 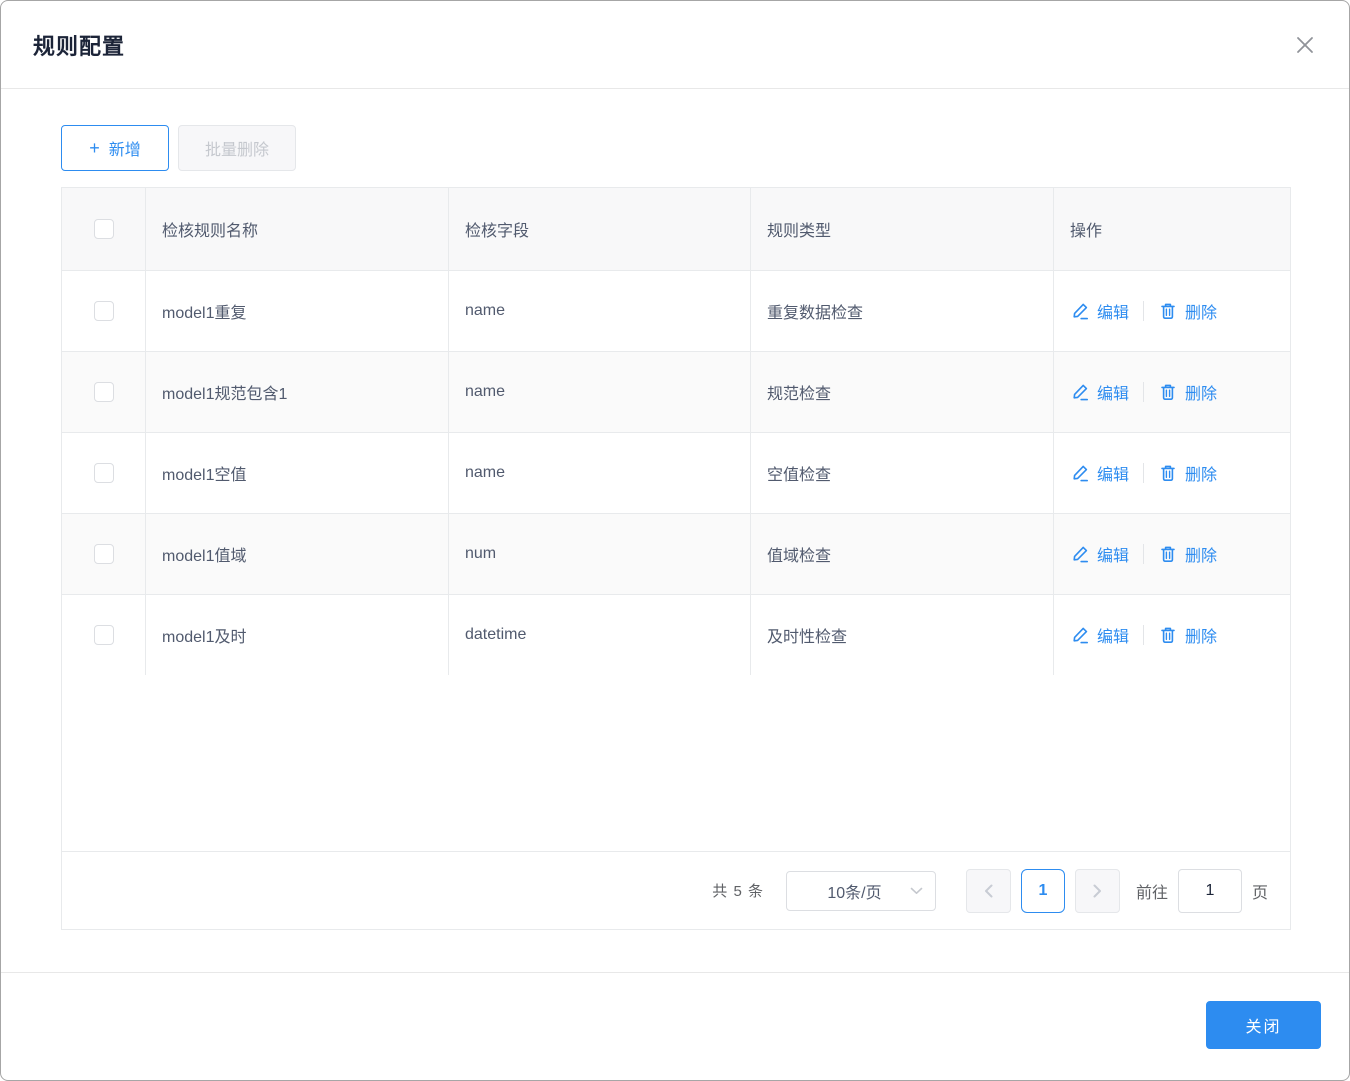 I want to click on batch-delete-label: 批量删除, so click(x=236, y=150).